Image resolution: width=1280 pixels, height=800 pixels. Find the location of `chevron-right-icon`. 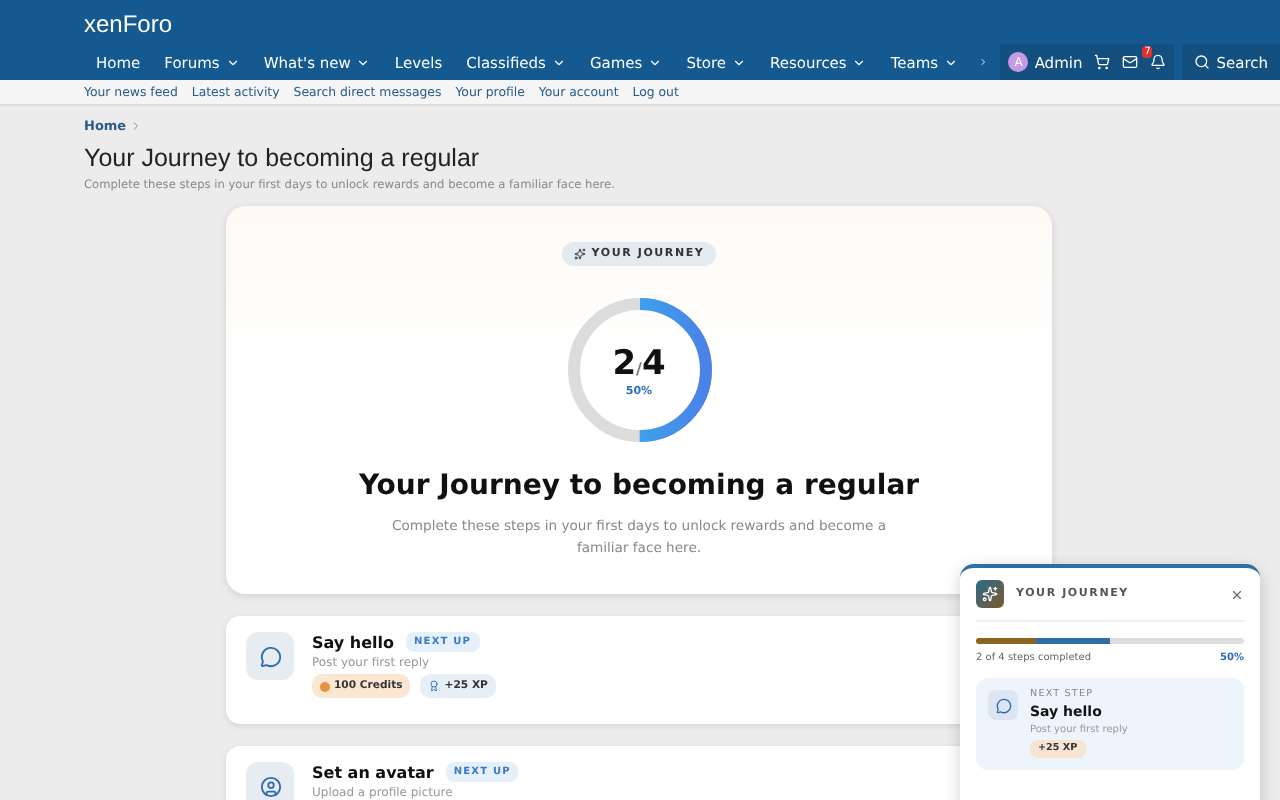

chevron-right-icon is located at coordinates (136, 126).